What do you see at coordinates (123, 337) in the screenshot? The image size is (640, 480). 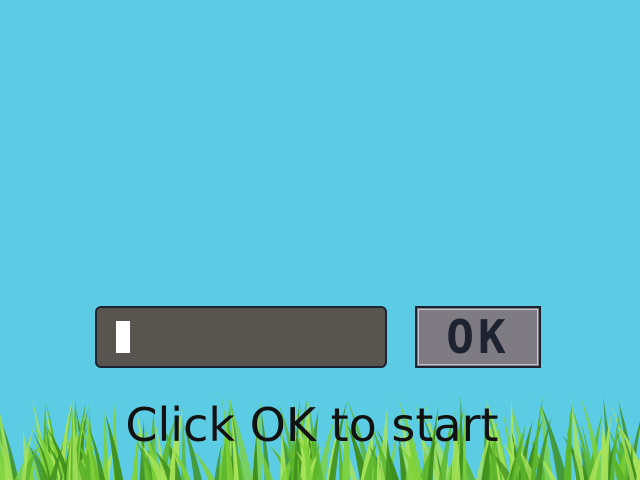 I see `text-caret` at bounding box center [123, 337].